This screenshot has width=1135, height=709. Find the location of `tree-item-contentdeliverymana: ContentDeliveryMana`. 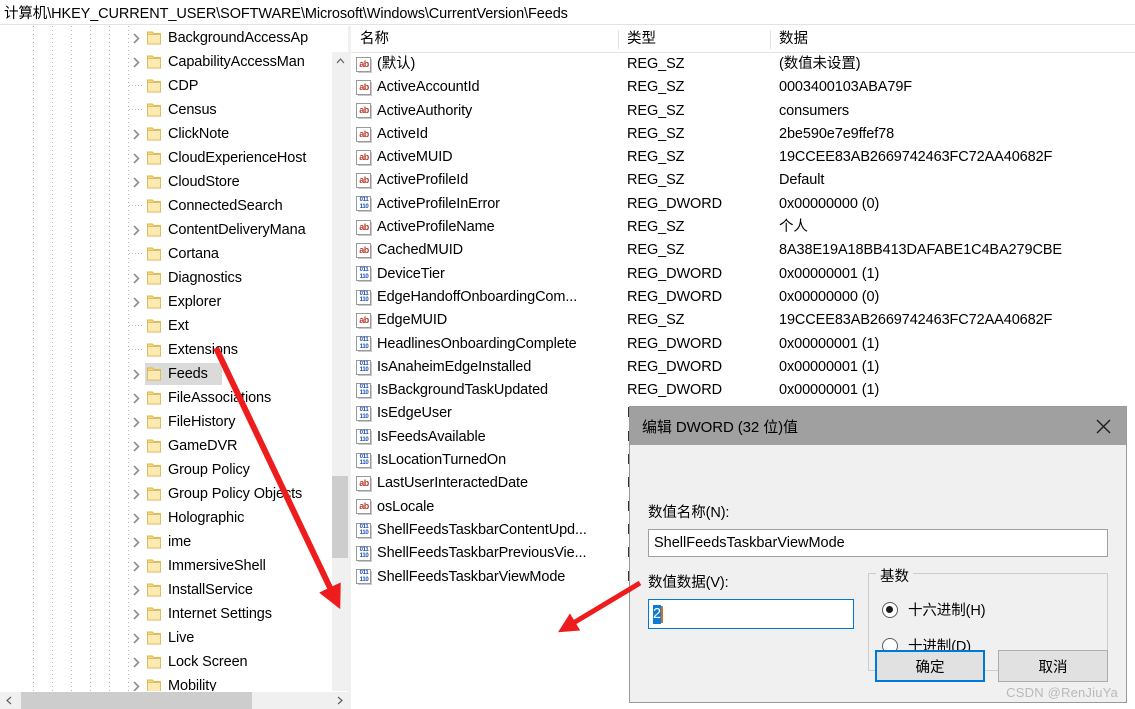

tree-item-contentdeliverymana: ContentDeliveryMana is located at coordinates (165, 230).